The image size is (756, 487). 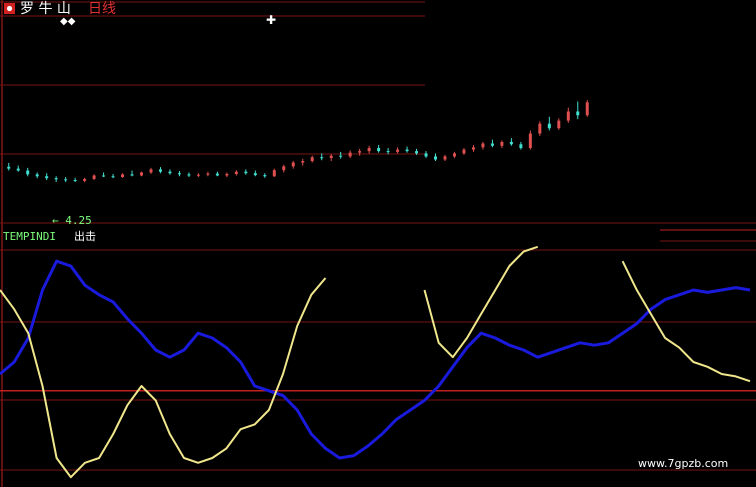 I want to click on indicator-name: TEMPINDI, so click(x=29, y=236).